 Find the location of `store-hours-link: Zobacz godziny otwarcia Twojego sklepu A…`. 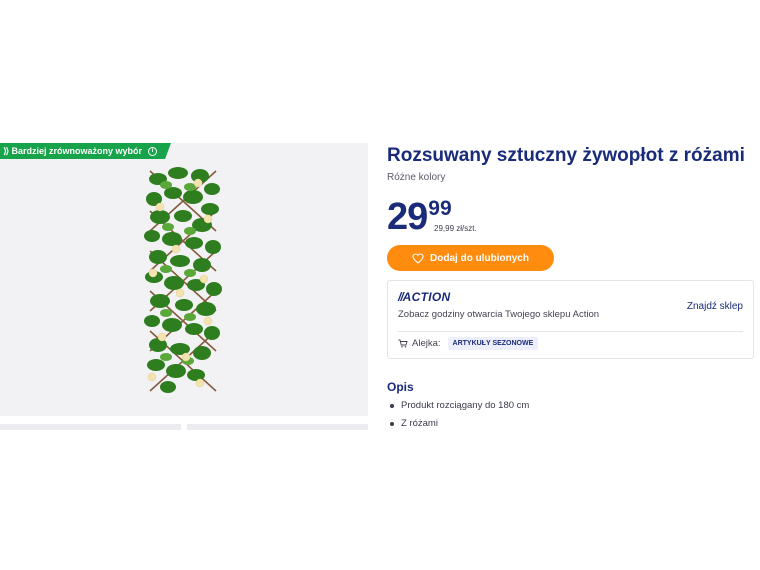

store-hours-link: Zobacz godziny otwarcia Twojego sklepu A… is located at coordinates (498, 314).